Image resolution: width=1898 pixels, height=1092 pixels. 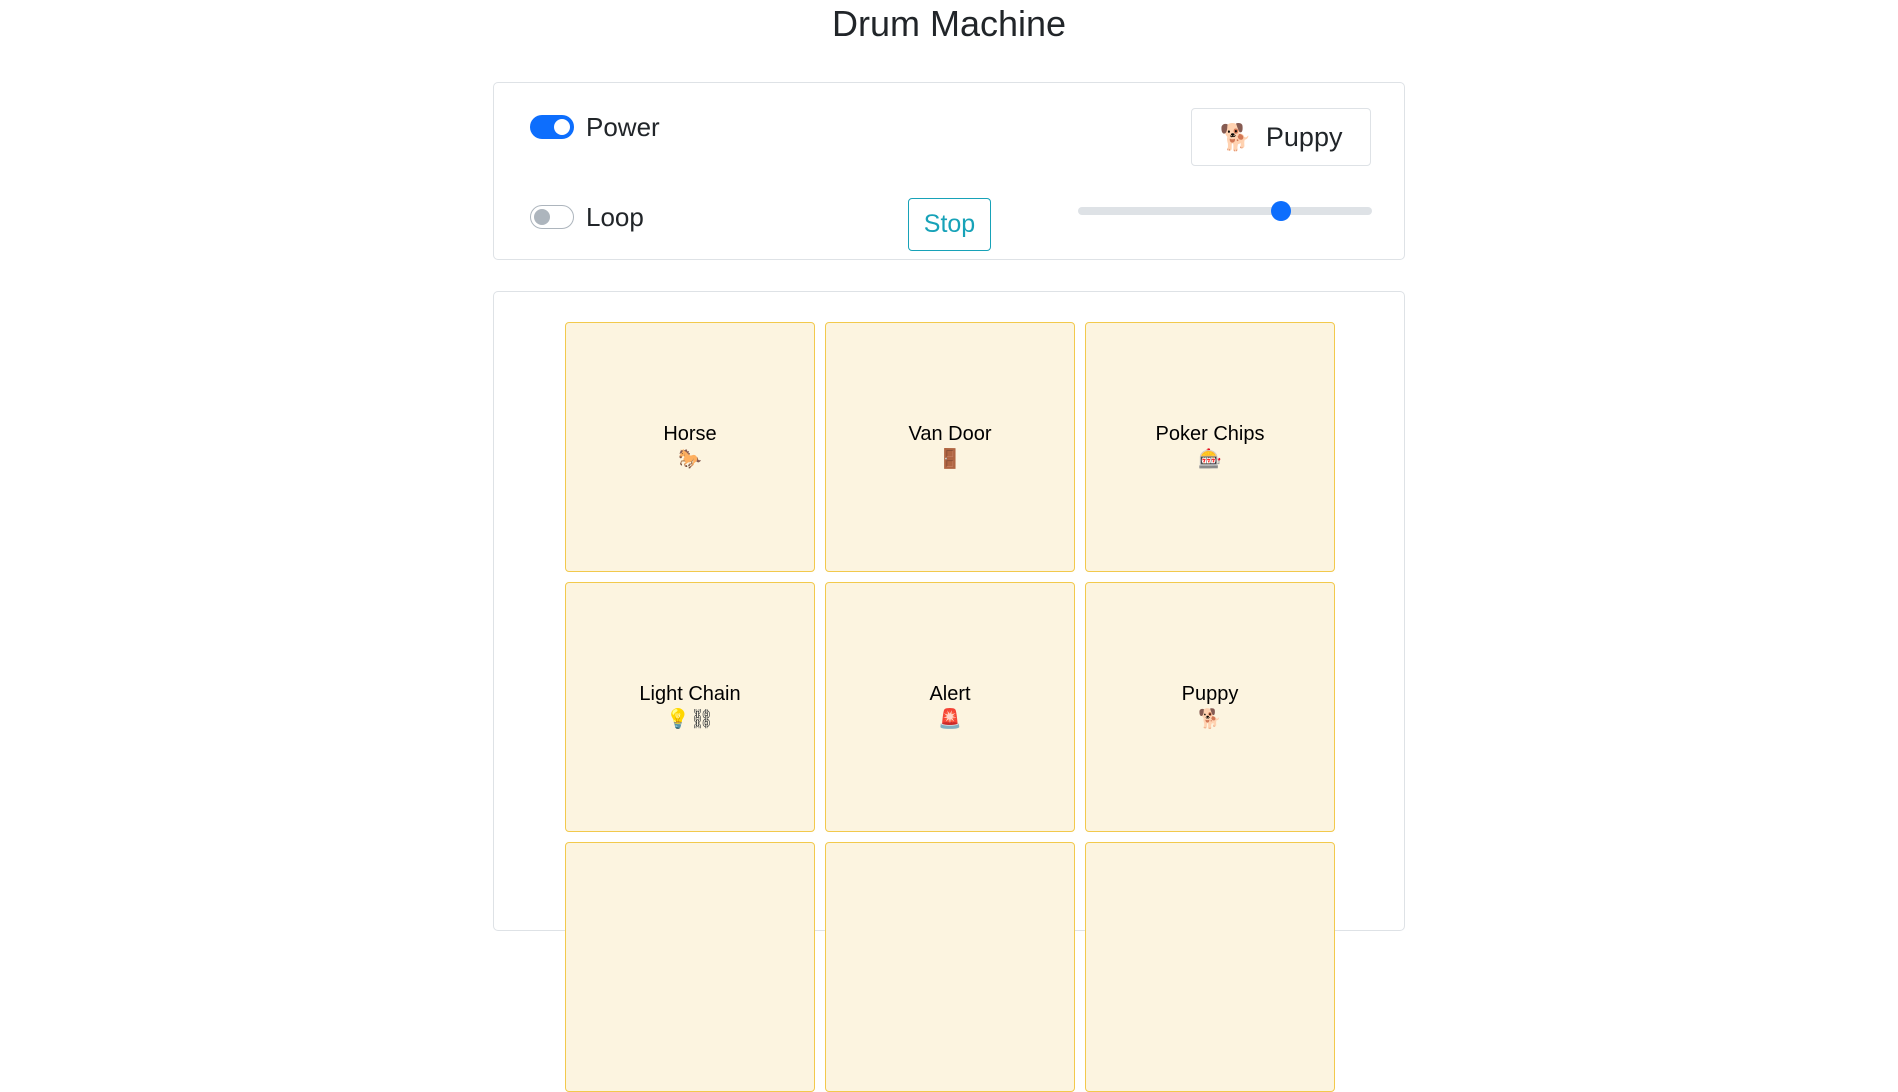 I want to click on loop-toggle, so click(x=552, y=217).